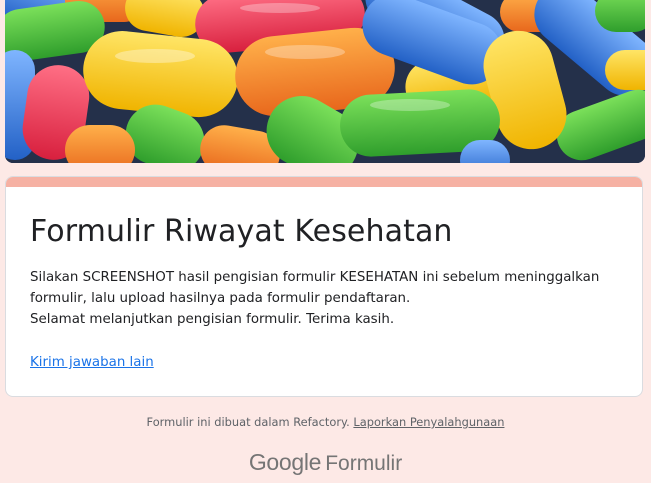 This screenshot has height=483, width=651. I want to click on form-title: Formulir Riwayat Kesehatan, so click(241, 231).